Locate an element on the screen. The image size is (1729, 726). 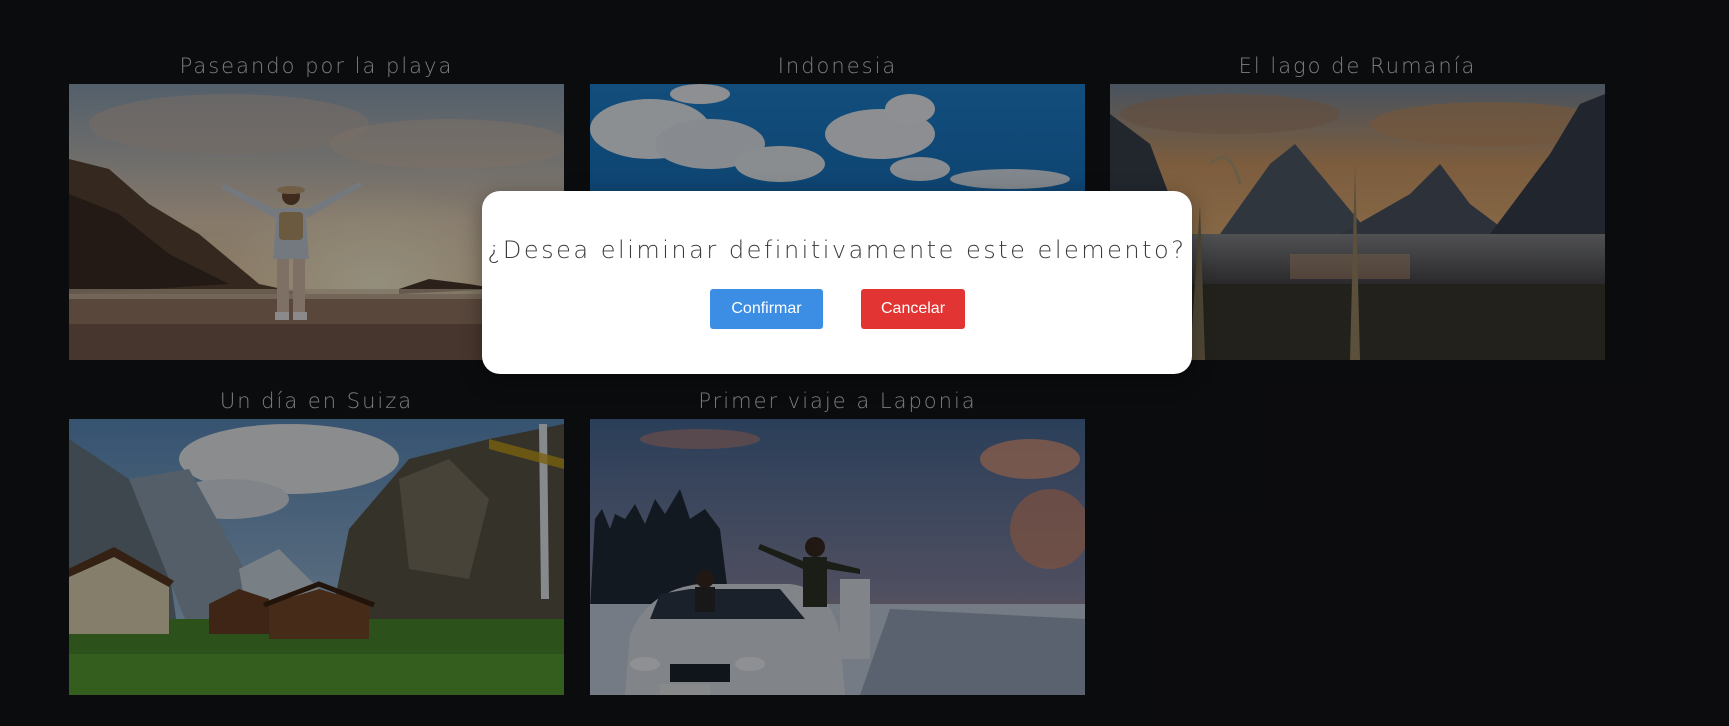
cancel-button: Cancelar is located at coordinates (913, 309).